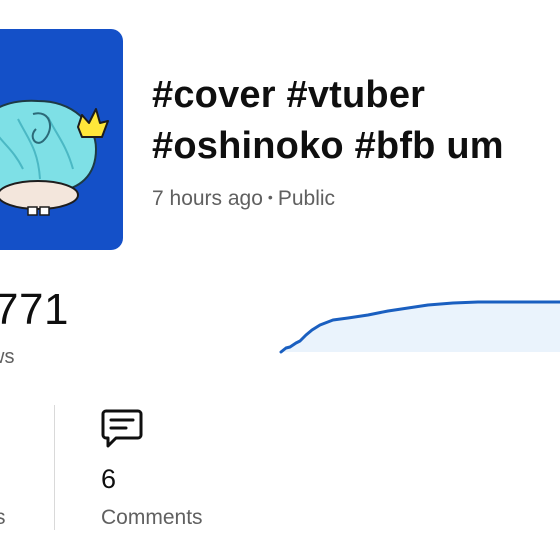 This screenshot has height=560, width=560. Describe the element at coordinates (54, 467) in the screenshot. I see `stats-divider` at that location.